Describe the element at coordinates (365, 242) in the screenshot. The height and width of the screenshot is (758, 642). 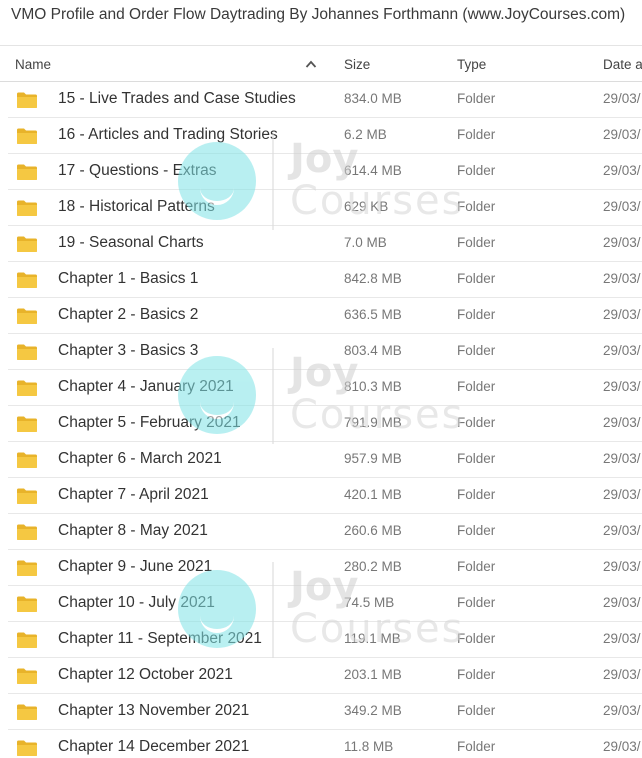
I see `folder-size: 7.0 MB` at that location.